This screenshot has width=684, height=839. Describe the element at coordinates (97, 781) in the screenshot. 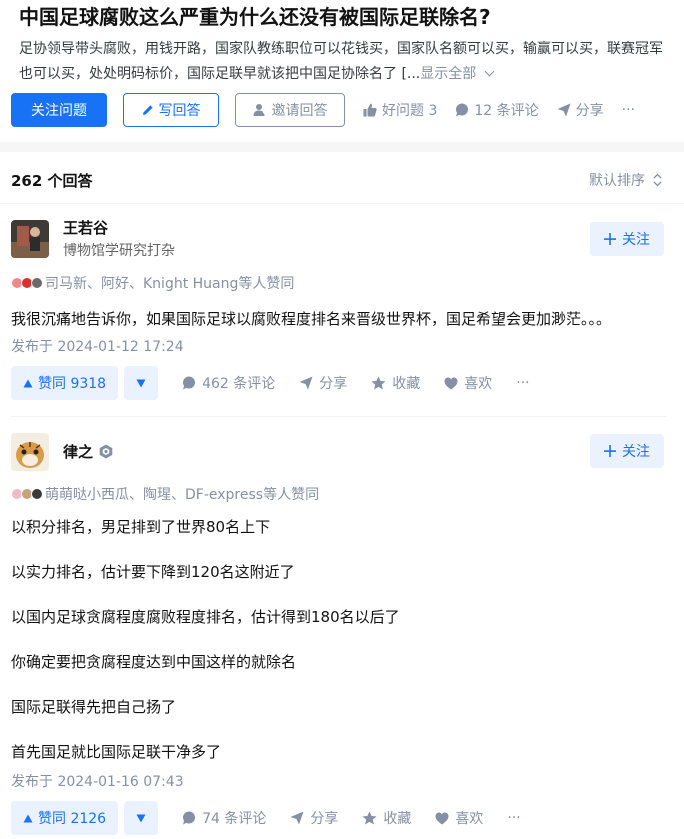

I see `published-time: 发布于 2024-01-16 07:43` at that location.